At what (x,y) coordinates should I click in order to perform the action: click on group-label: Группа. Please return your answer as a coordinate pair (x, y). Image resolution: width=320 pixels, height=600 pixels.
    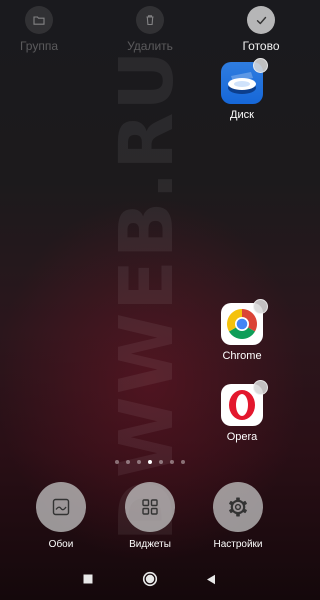
    Looking at the image, I should click on (39, 46).